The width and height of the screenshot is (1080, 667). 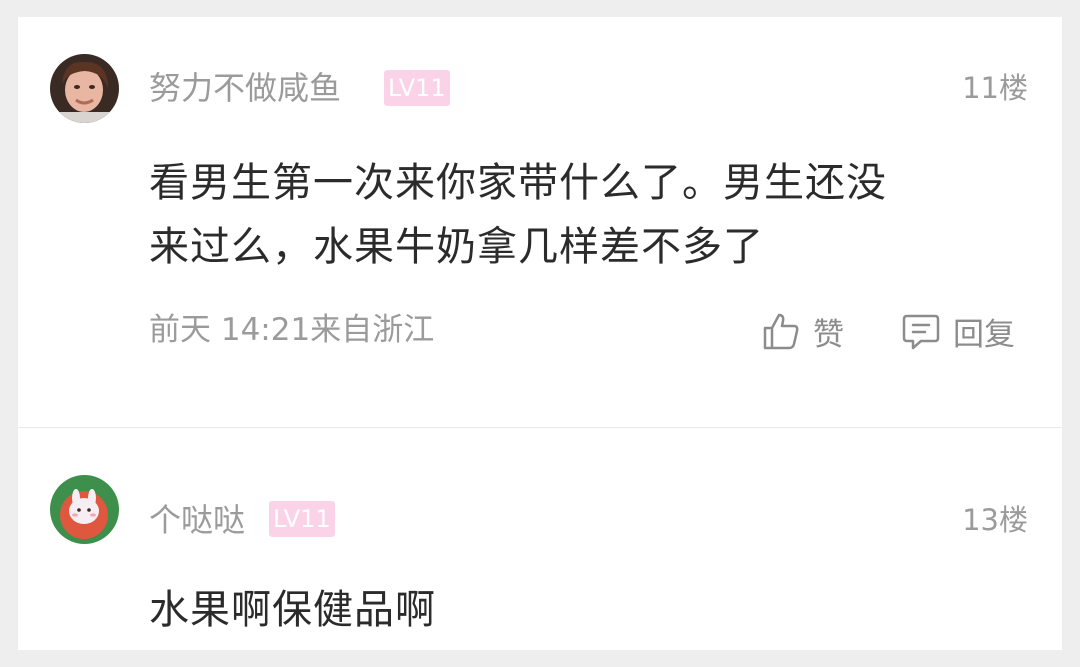 What do you see at coordinates (921, 332) in the screenshot?
I see `comment-bubble-icon` at bounding box center [921, 332].